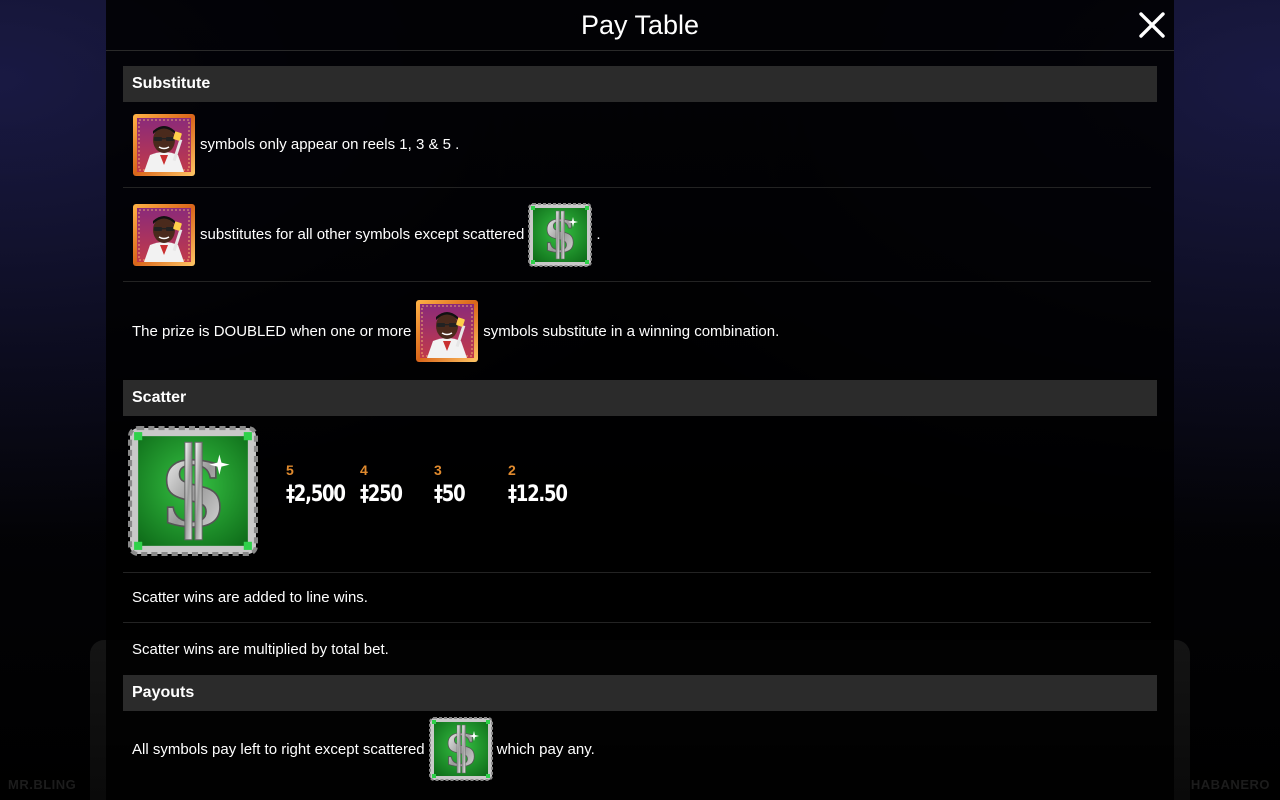 Image resolution: width=1280 pixels, height=800 pixels. What do you see at coordinates (290, 470) in the screenshot?
I see `pay-count: 5` at bounding box center [290, 470].